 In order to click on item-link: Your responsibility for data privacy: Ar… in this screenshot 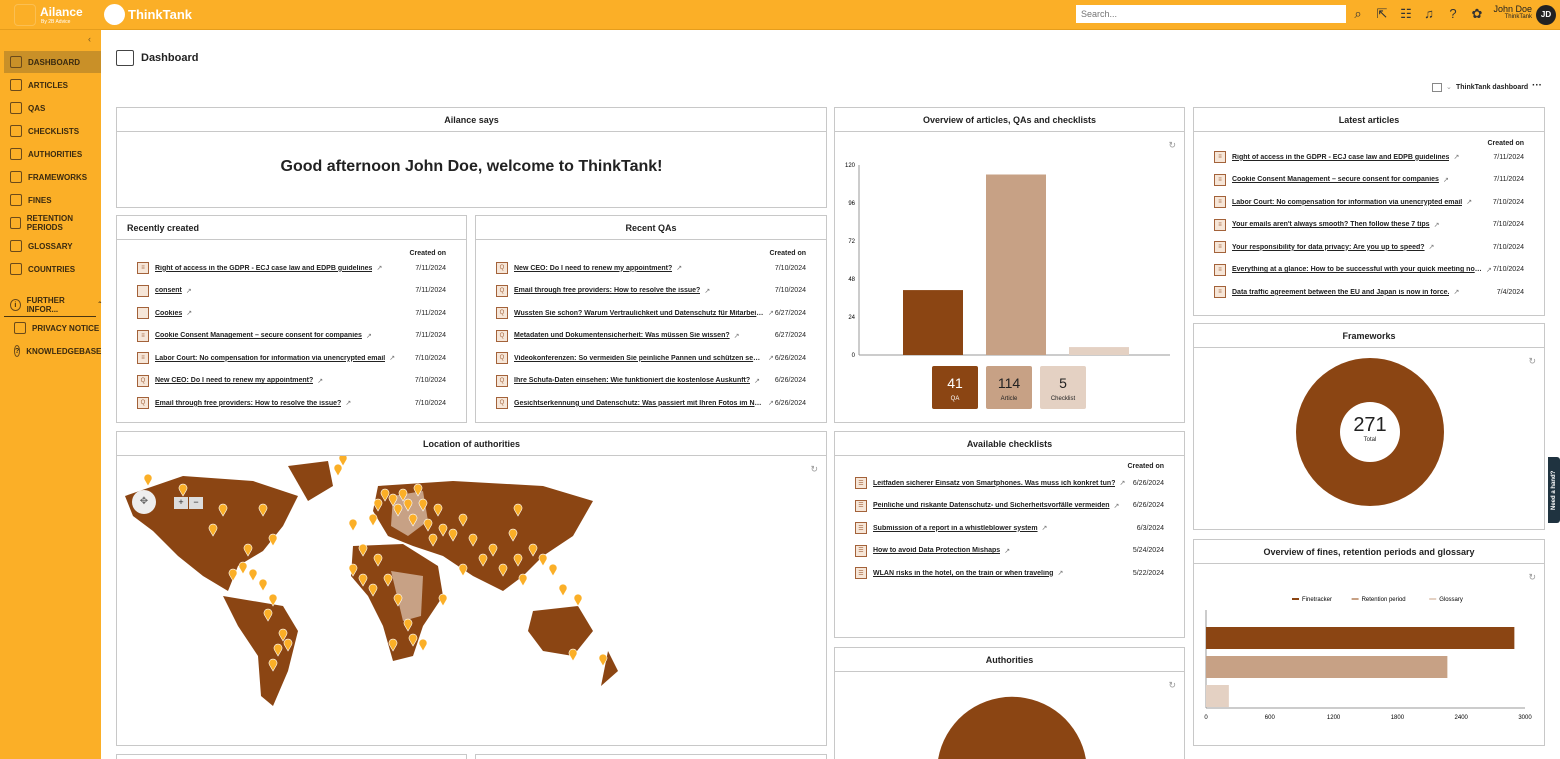, I will do `click(1328, 247)`.